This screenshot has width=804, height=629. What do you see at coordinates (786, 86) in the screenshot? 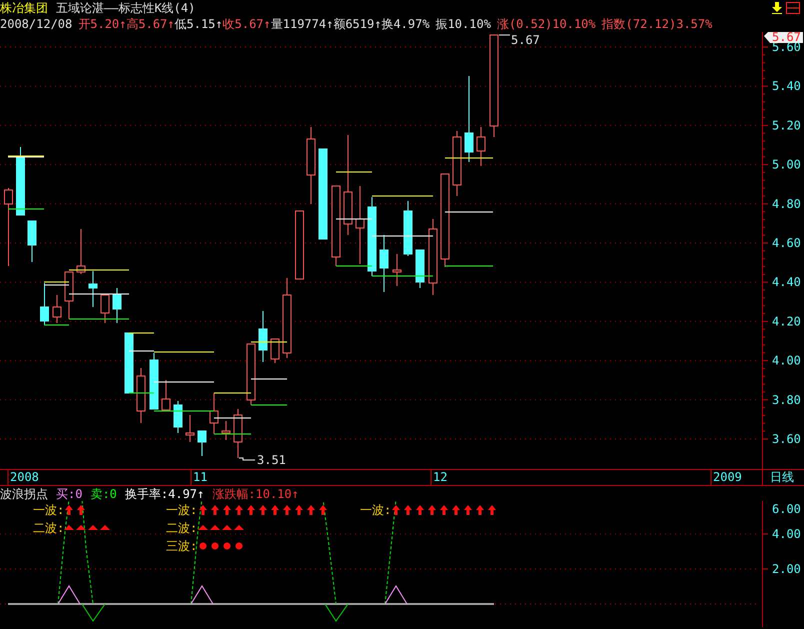
I see `price-label: 5.40` at bounding box center [786, 86].